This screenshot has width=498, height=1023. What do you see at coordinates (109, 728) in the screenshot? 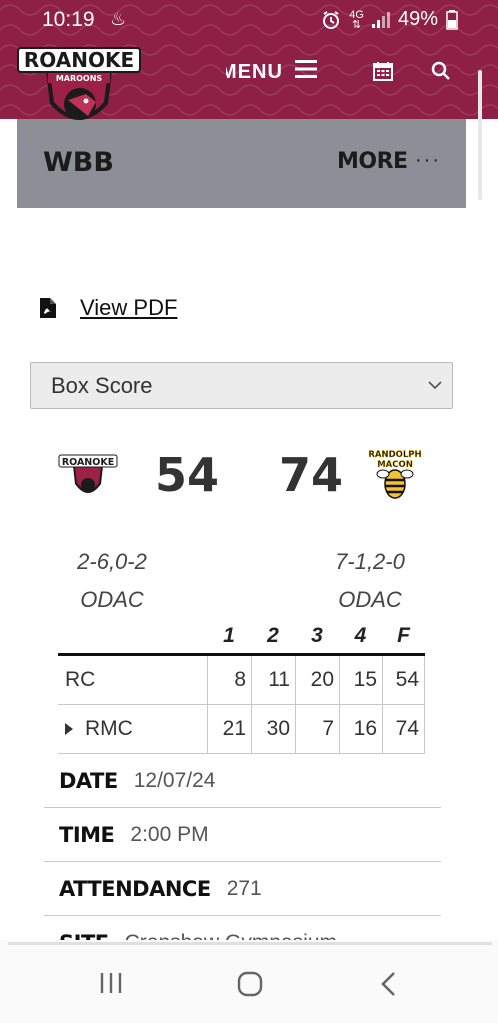
I see `linescore-team-name: RMC` at bounding box center [109, 728].